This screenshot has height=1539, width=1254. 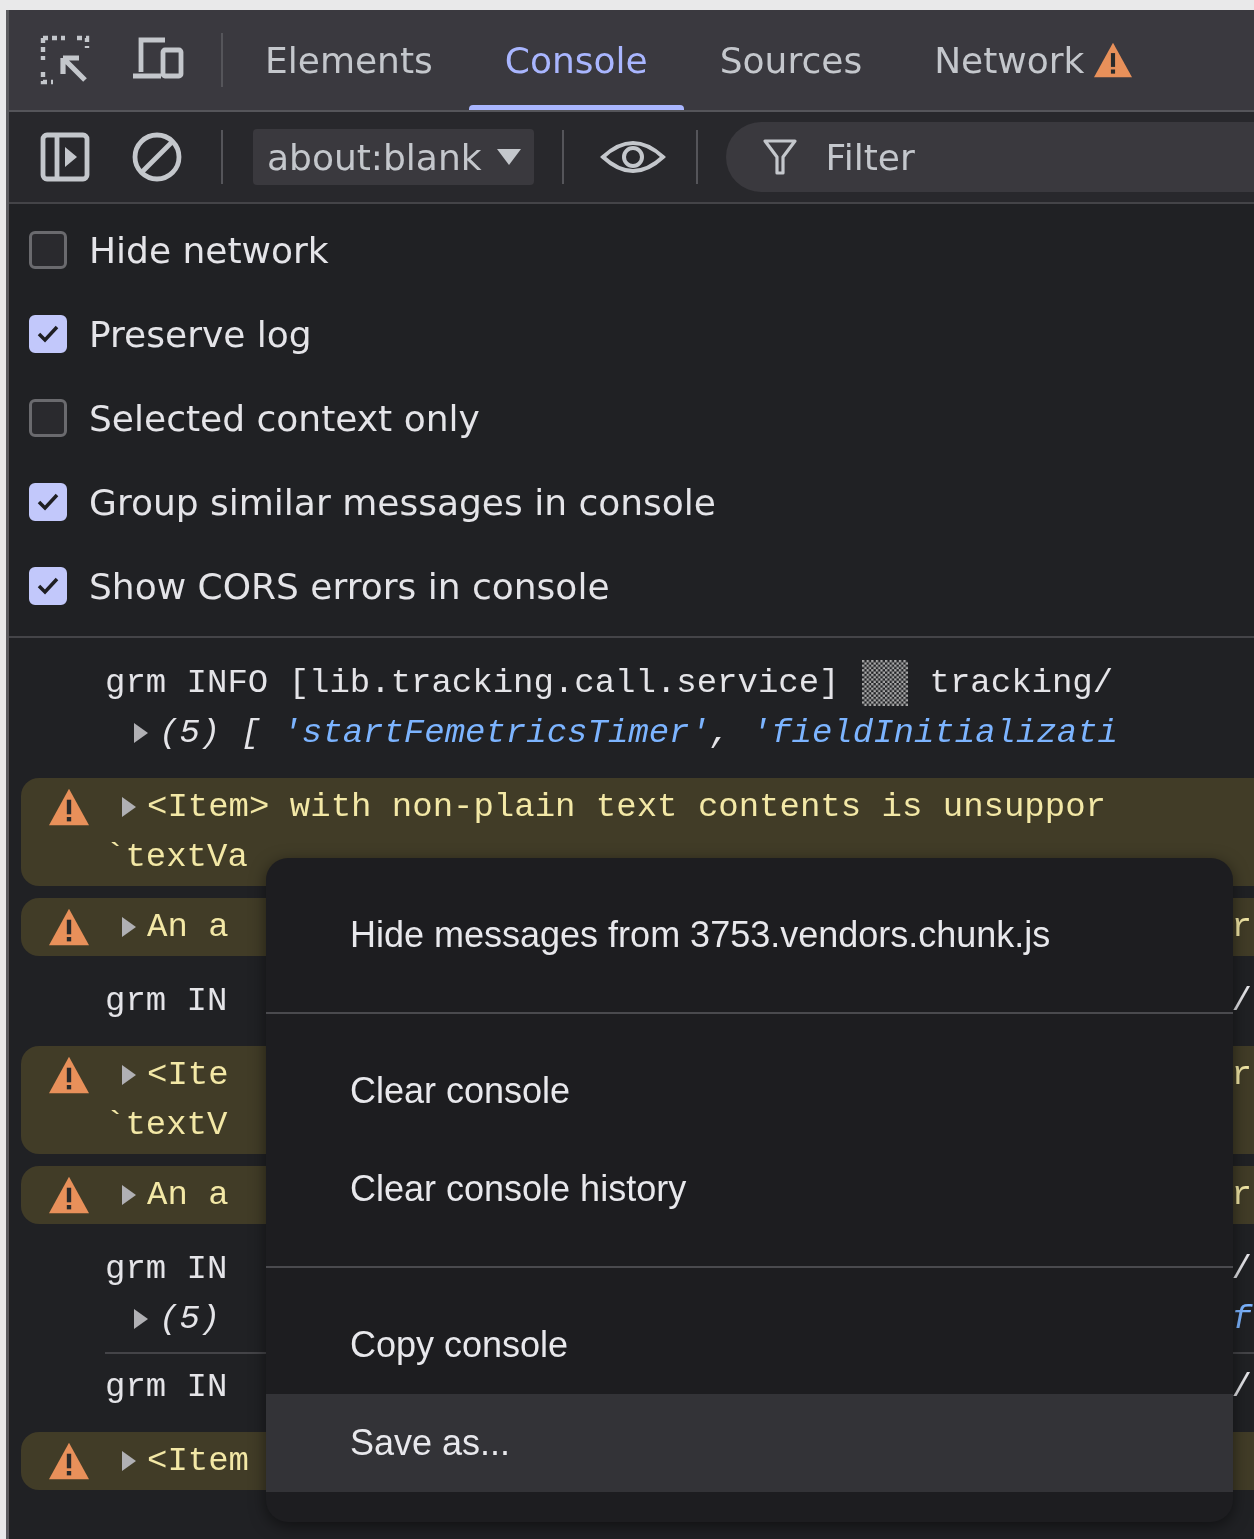 What do you see at coordinates (198, 1461) in the screenshot?
I see `log-text: <Item` at bounding box center [198, 1461].